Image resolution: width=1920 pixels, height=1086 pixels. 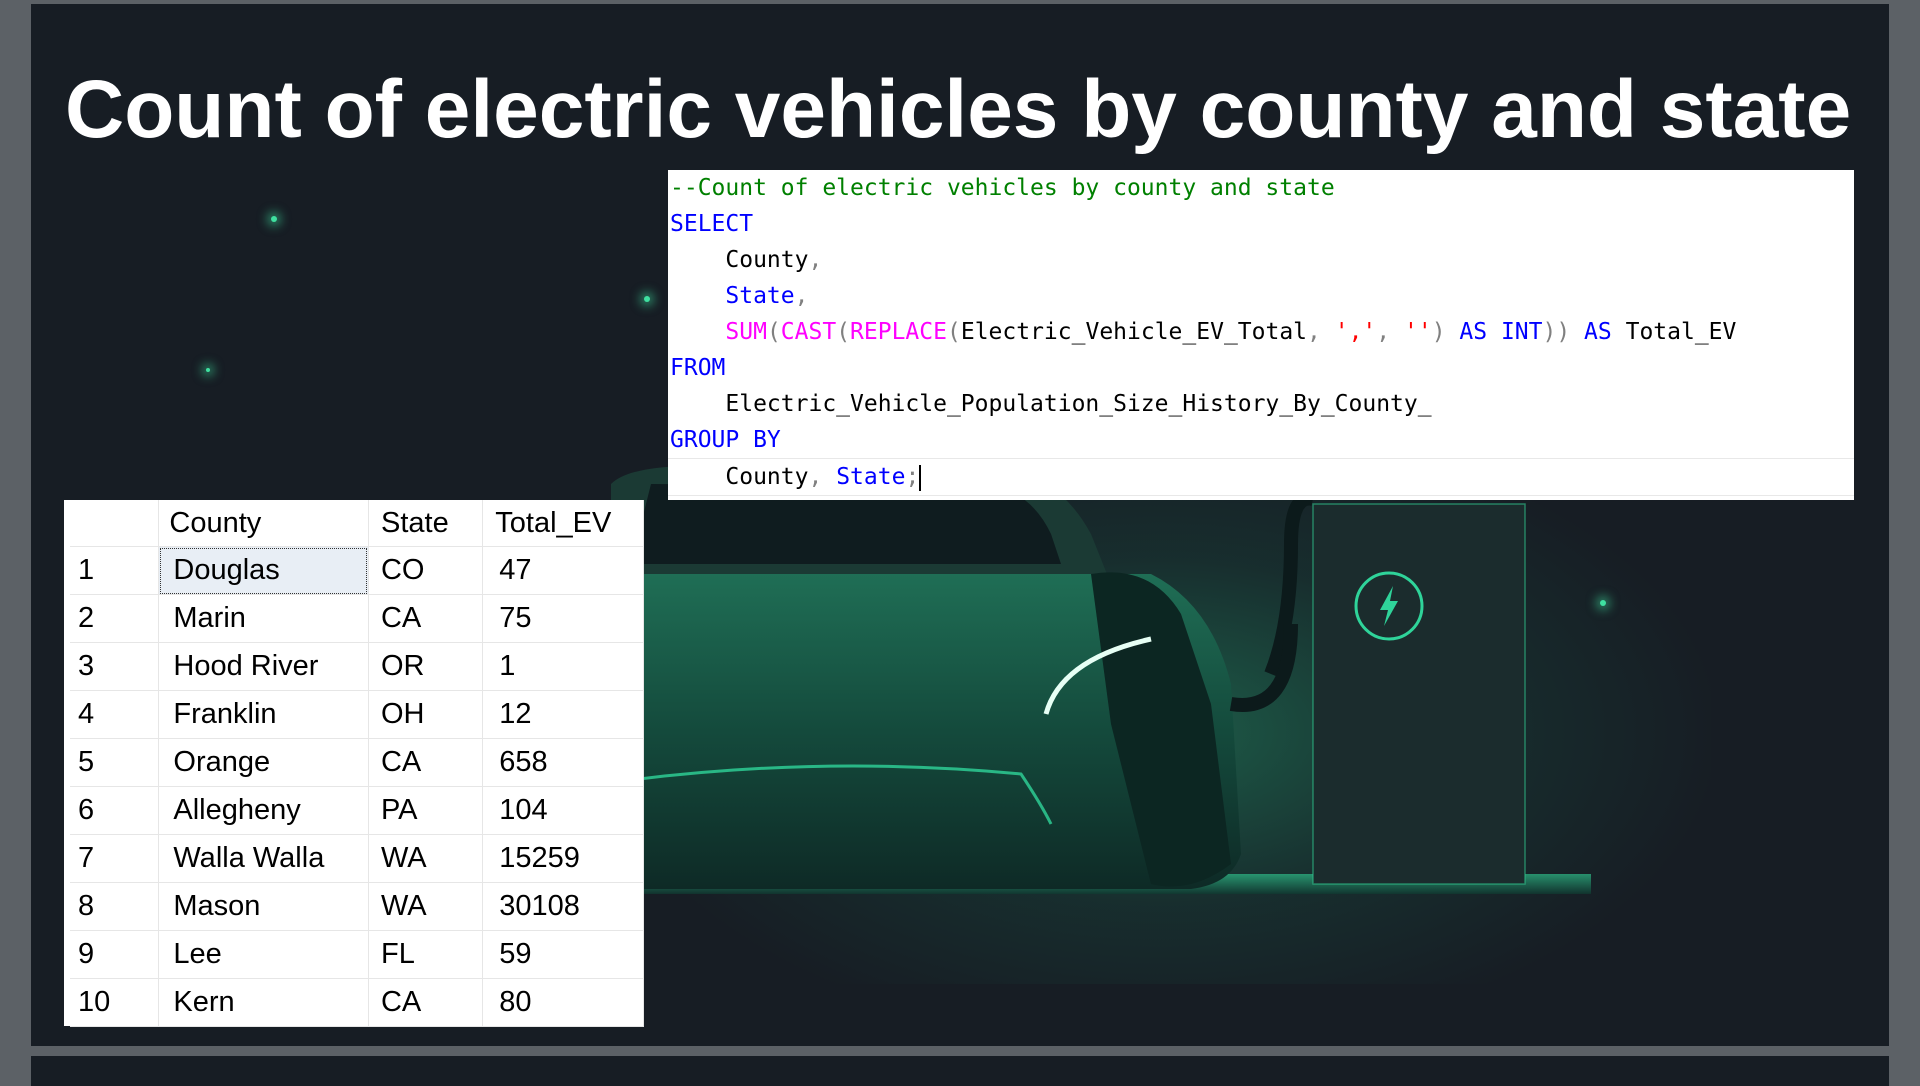 I want to click on code-token: Total_EV, so click(x=1674, y=332).